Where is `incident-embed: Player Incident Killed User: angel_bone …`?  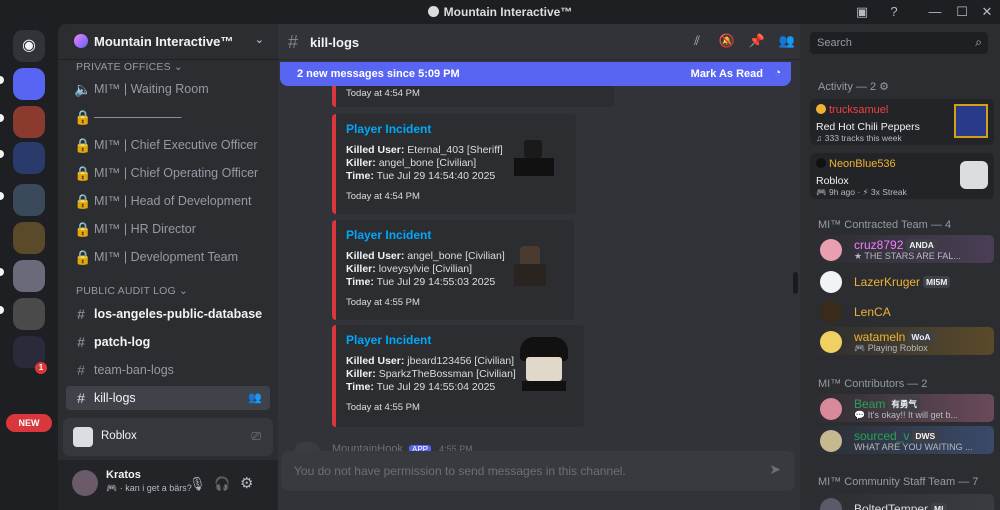
incident-embed: Player Incident Killed User: angel_bone … is located at coordinates (453, 270).